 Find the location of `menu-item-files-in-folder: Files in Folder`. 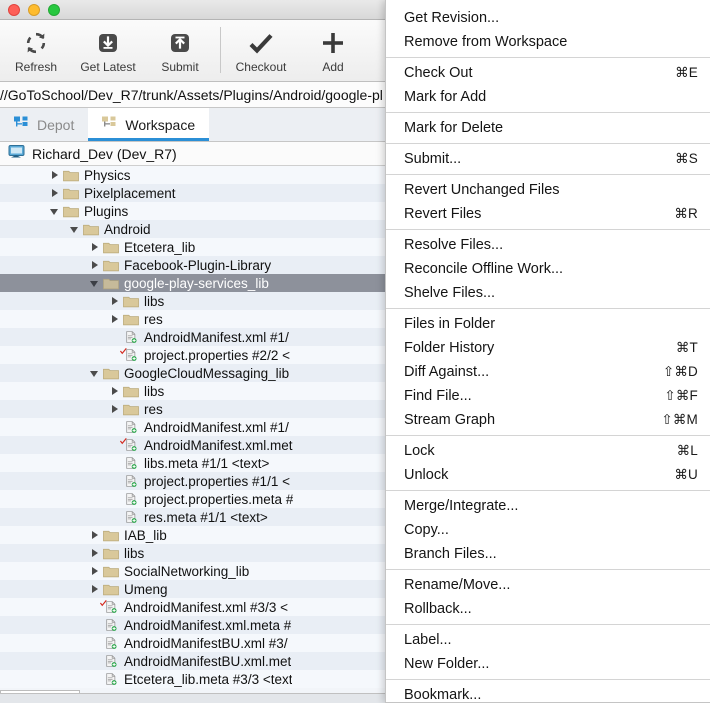

menu-item-files-in-folder: Files in Folder is located at coordinates (548, 324).